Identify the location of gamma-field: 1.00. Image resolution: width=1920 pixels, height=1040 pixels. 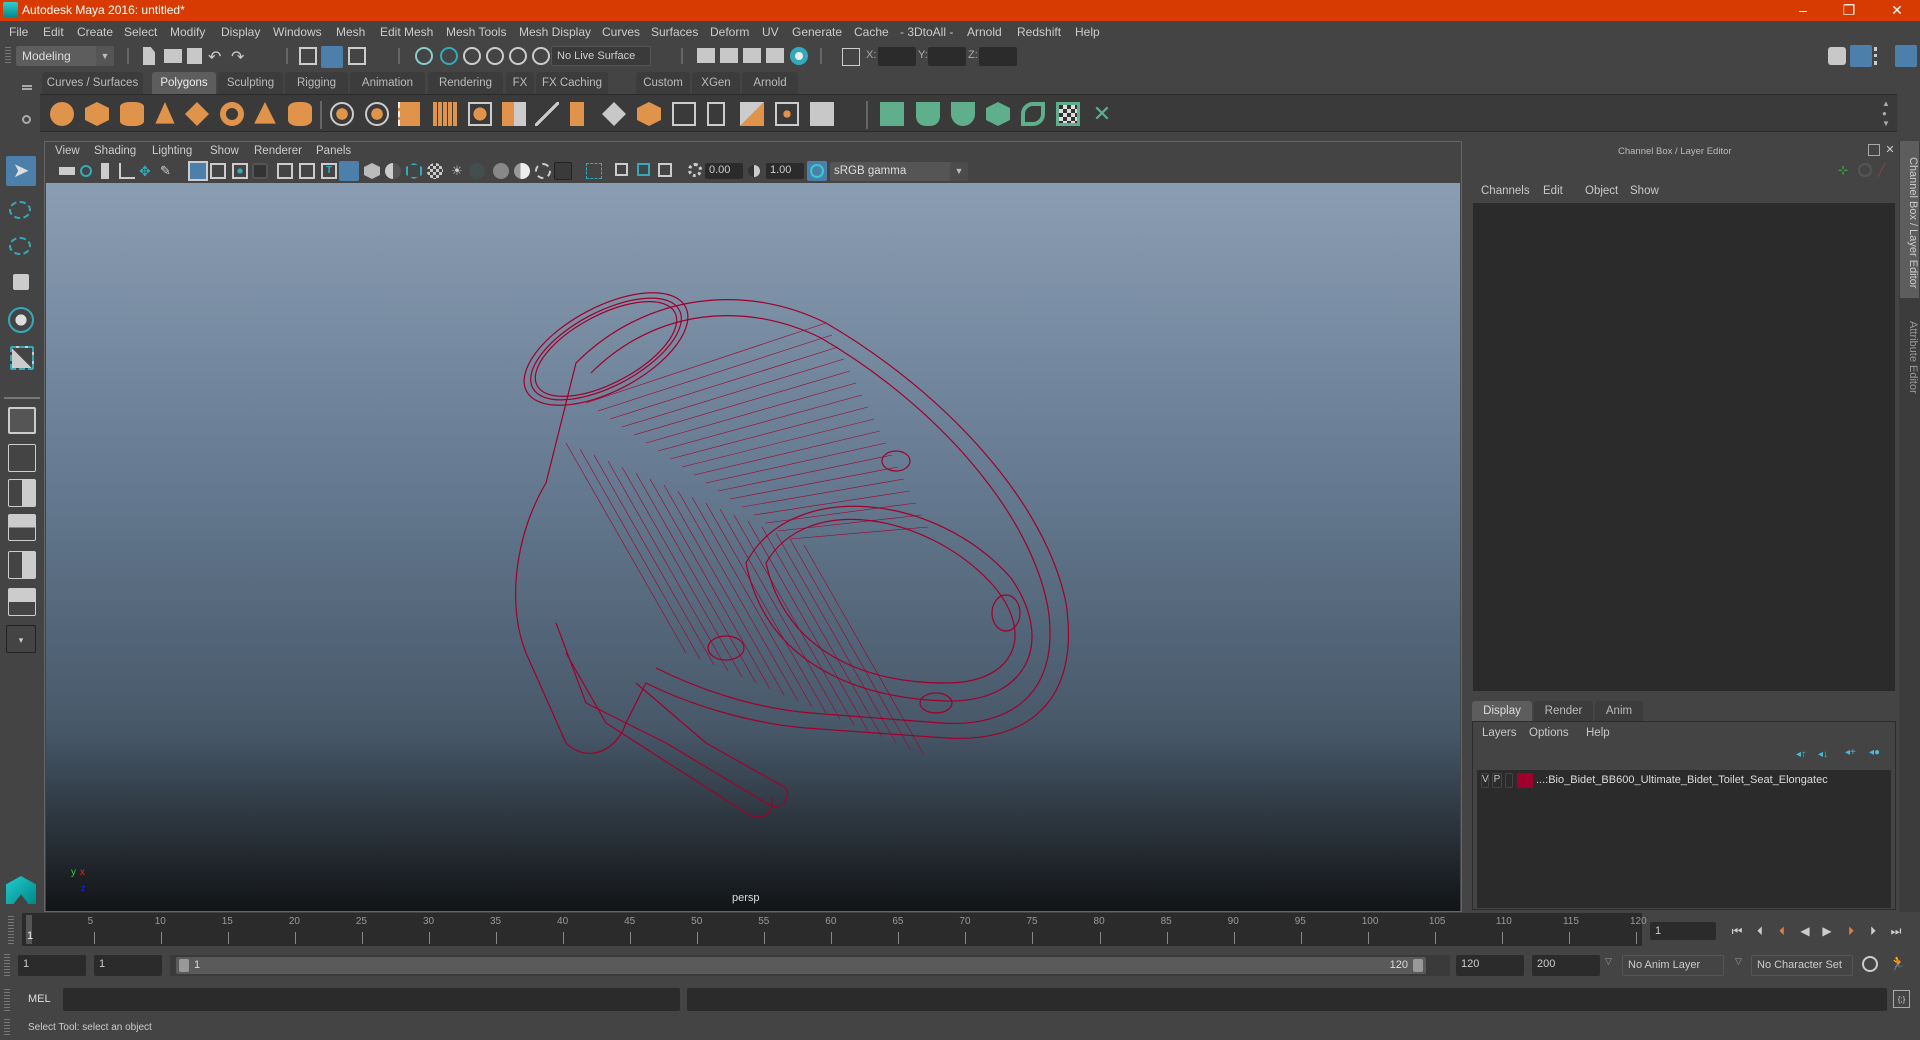
(785, 171).